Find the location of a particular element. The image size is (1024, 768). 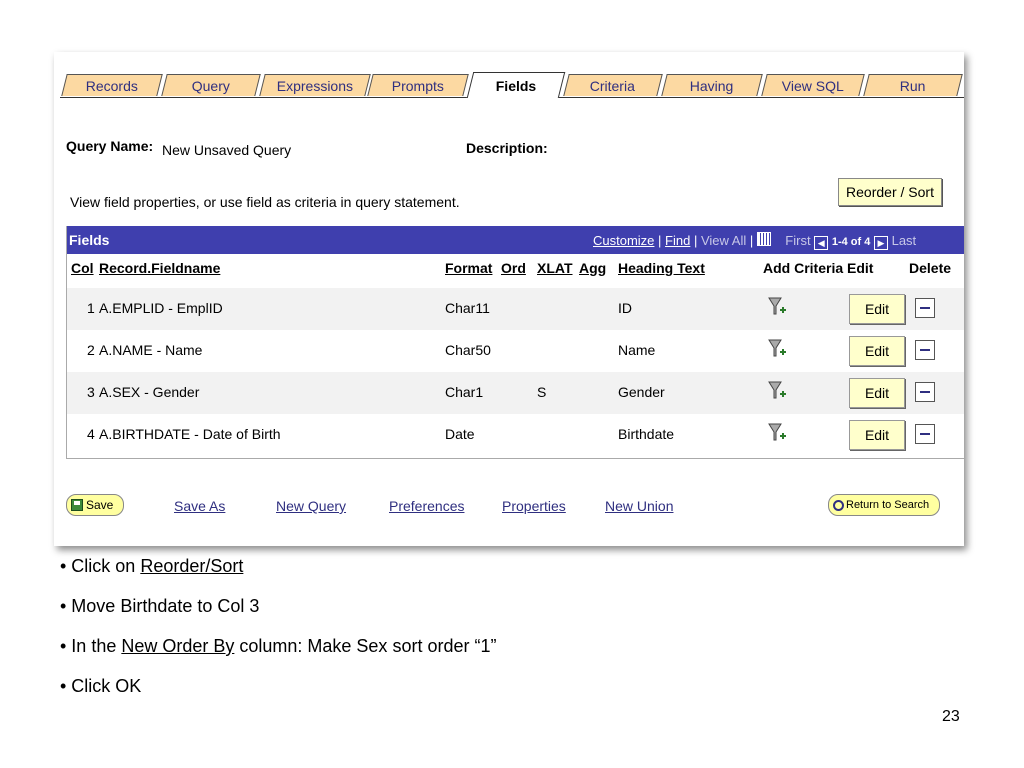

next-arrow-icon: ▶ is located at coordinates (880, 243).